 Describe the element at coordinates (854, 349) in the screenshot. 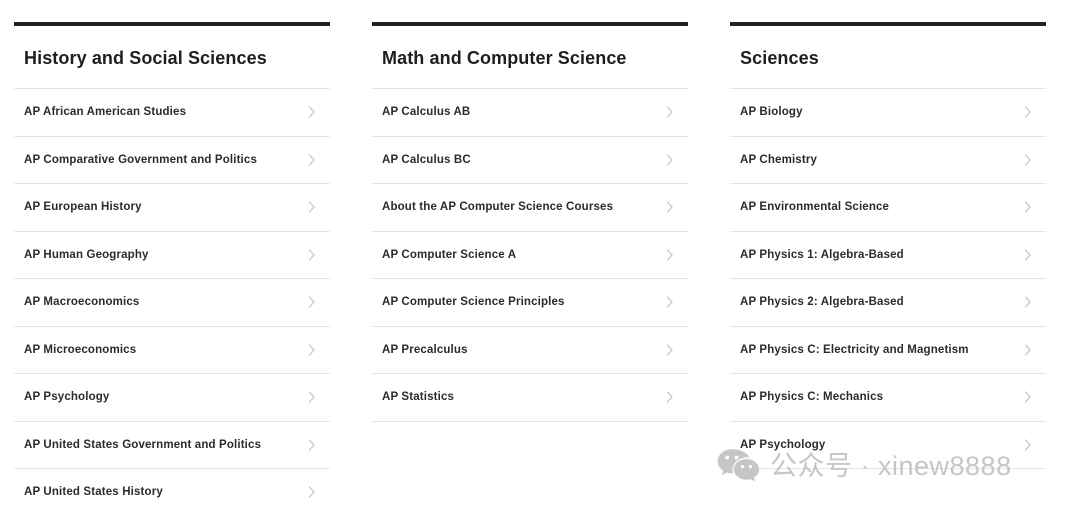

I see `course-link-label: AP Physics C: Electricity and Magnetism` at that location.